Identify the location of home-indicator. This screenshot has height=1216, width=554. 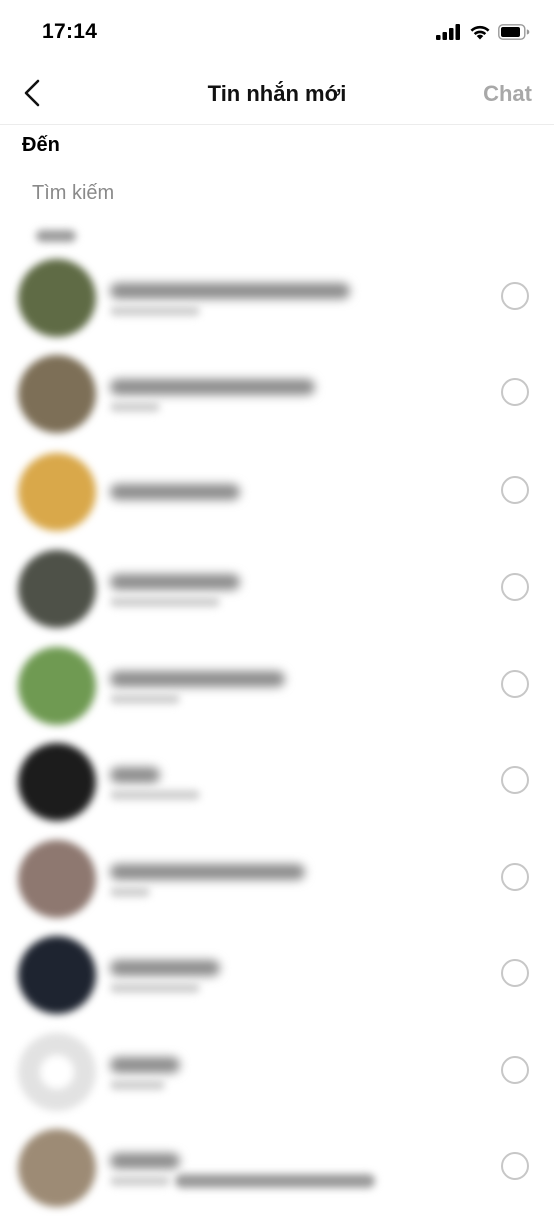
(275, 1181).